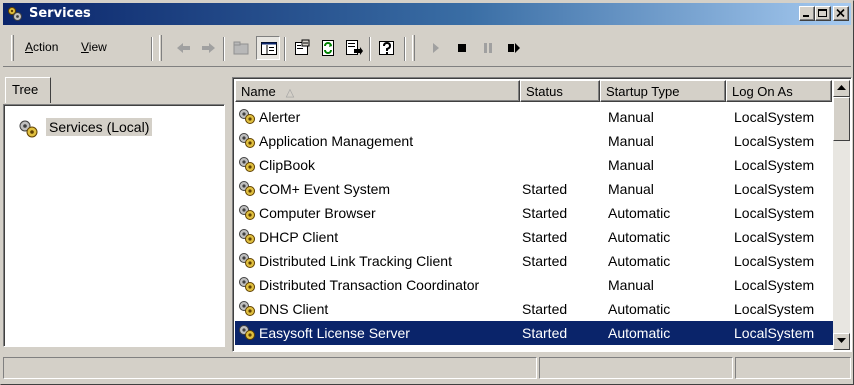 The height and width of the screenshot is (385, 854). I want to click on close-button, so click(841, 13).